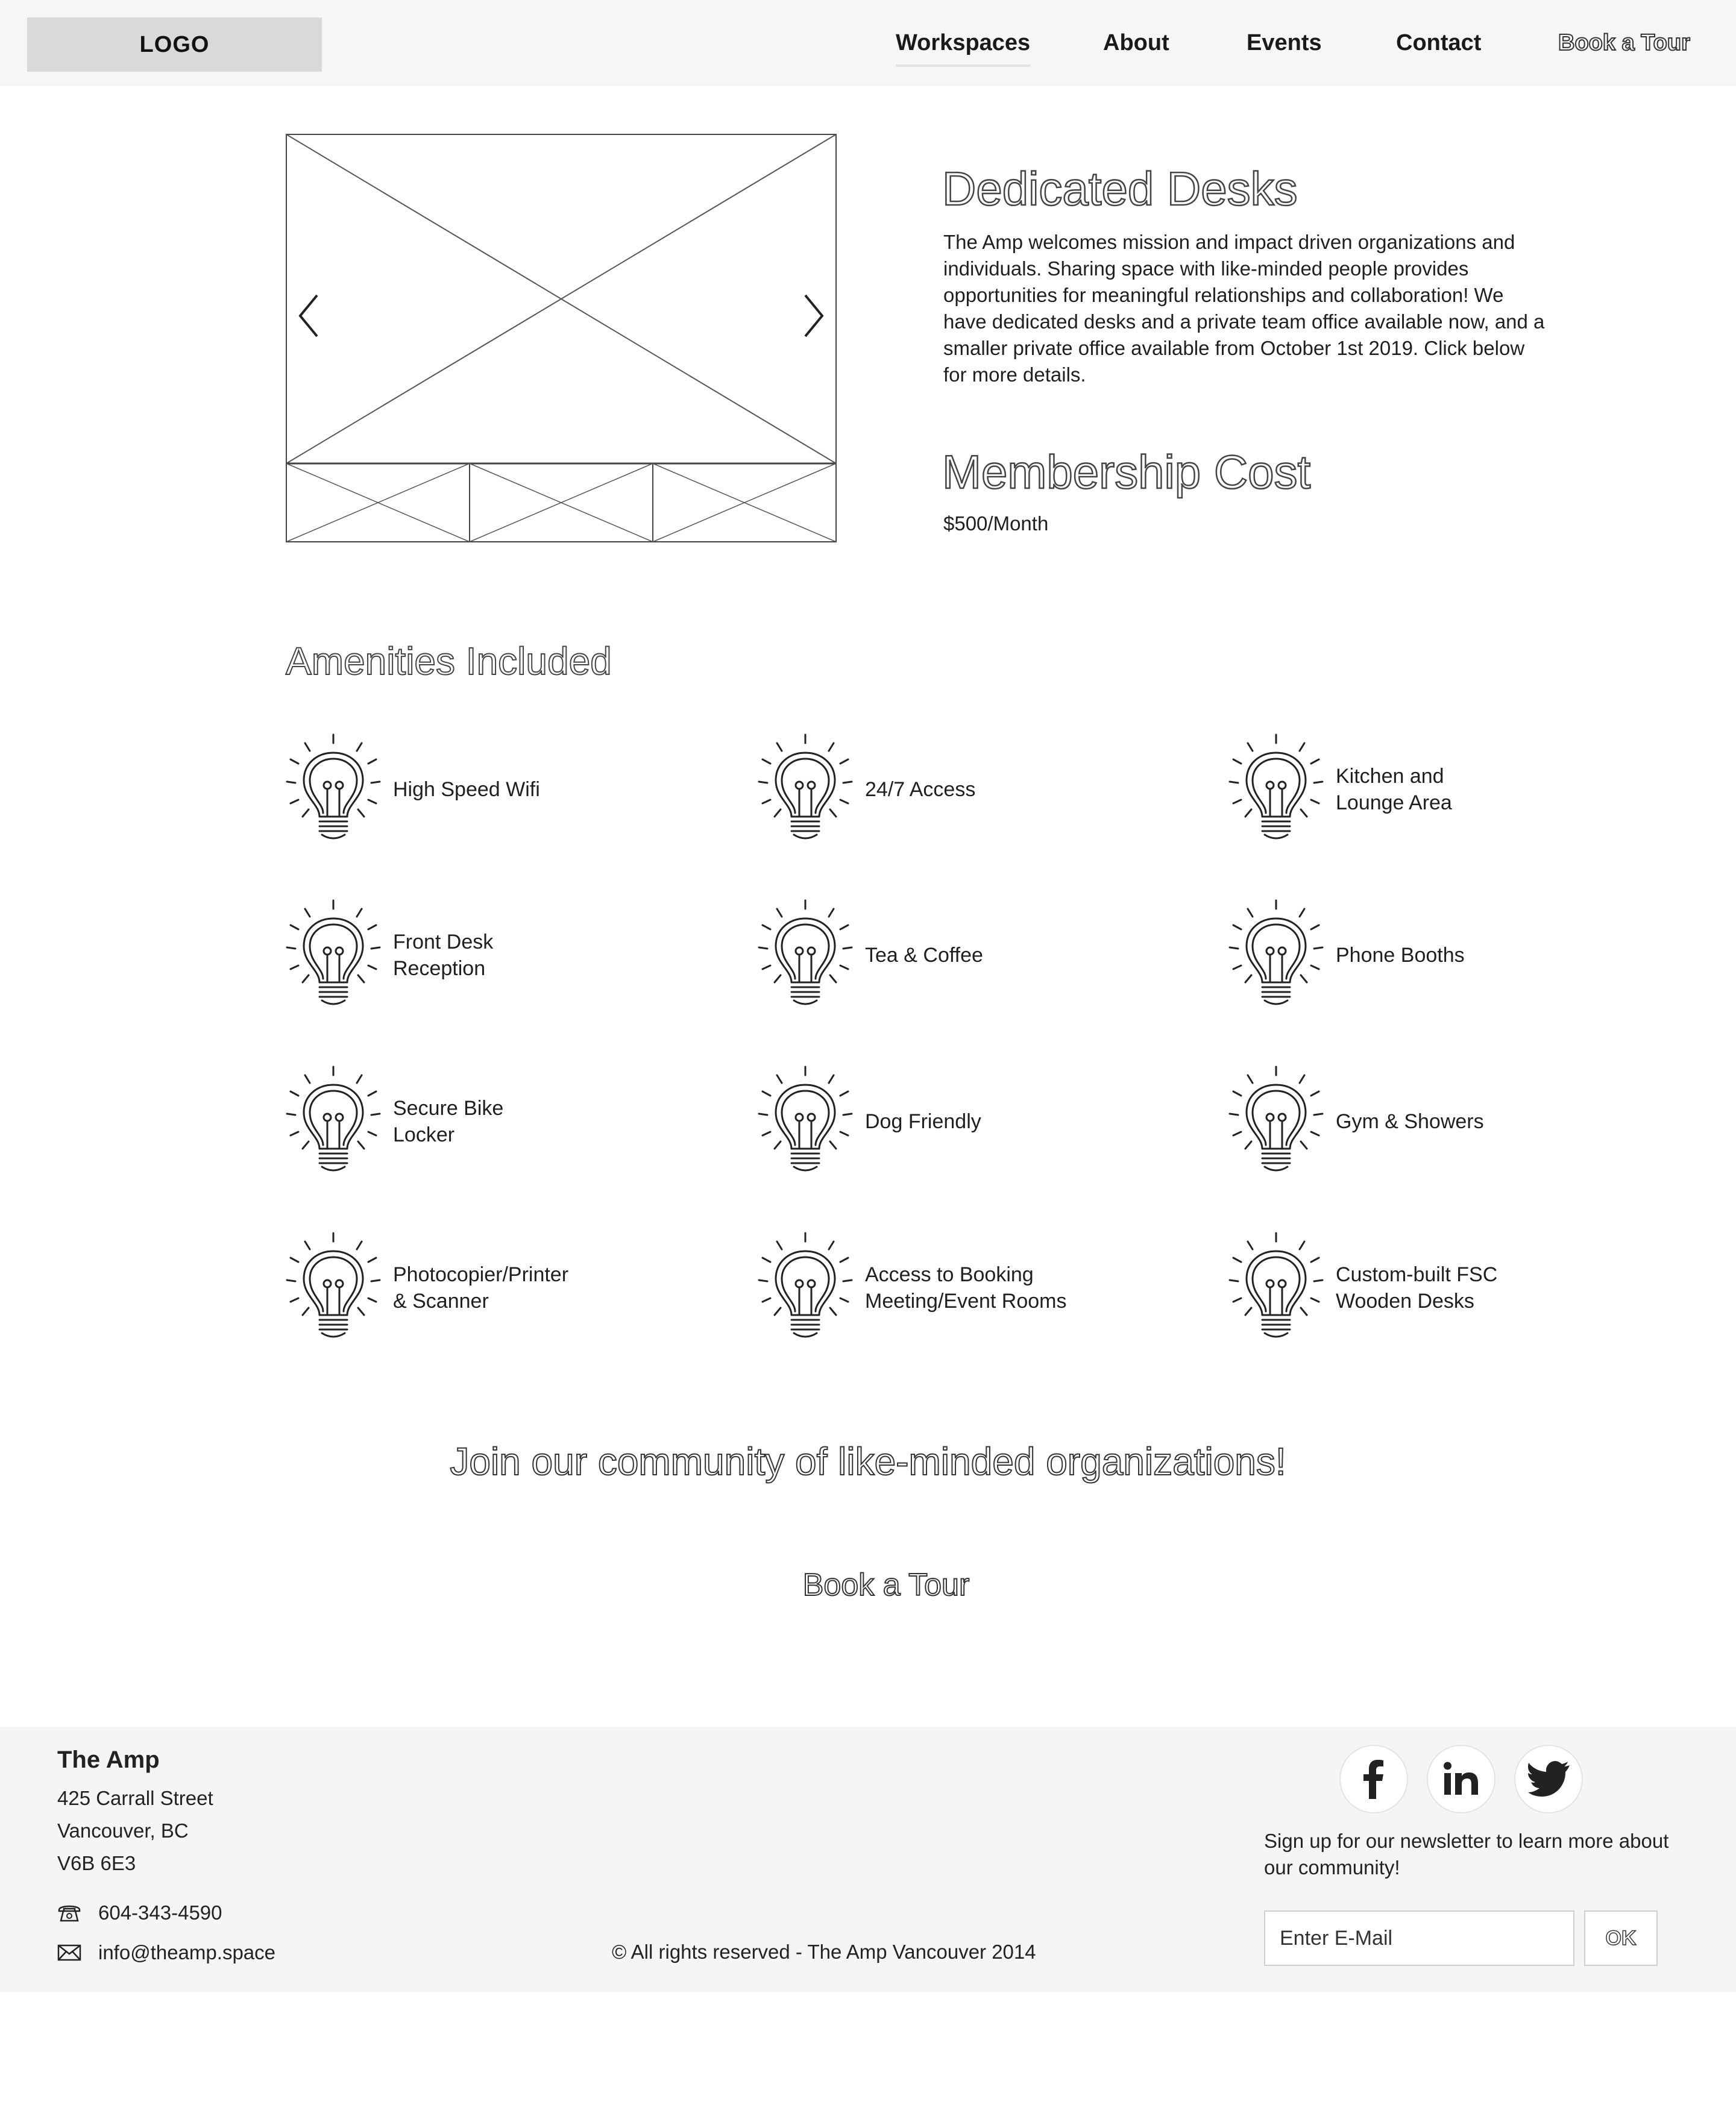 The width and height of the screenshot is (1736, 2119). I want to click on amenity-label: 24/7 Access, so click(920, 789).